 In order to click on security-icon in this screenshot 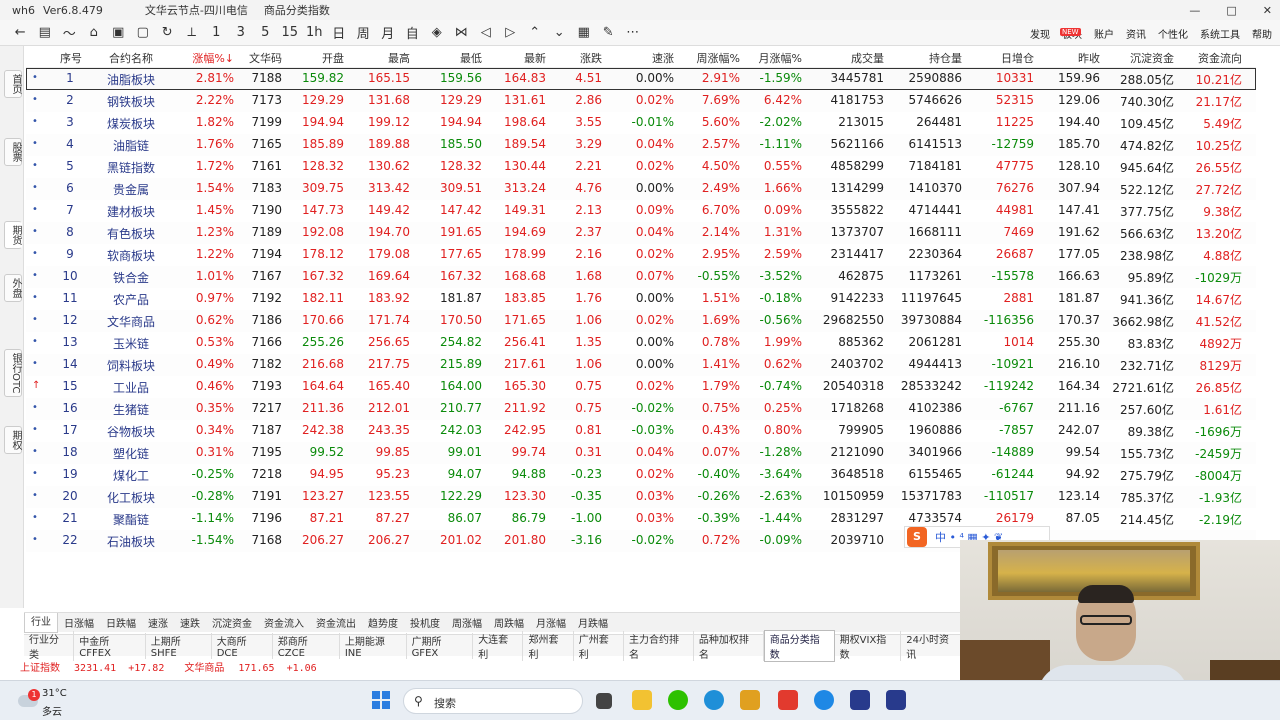, I will do `click(824, 700)`.